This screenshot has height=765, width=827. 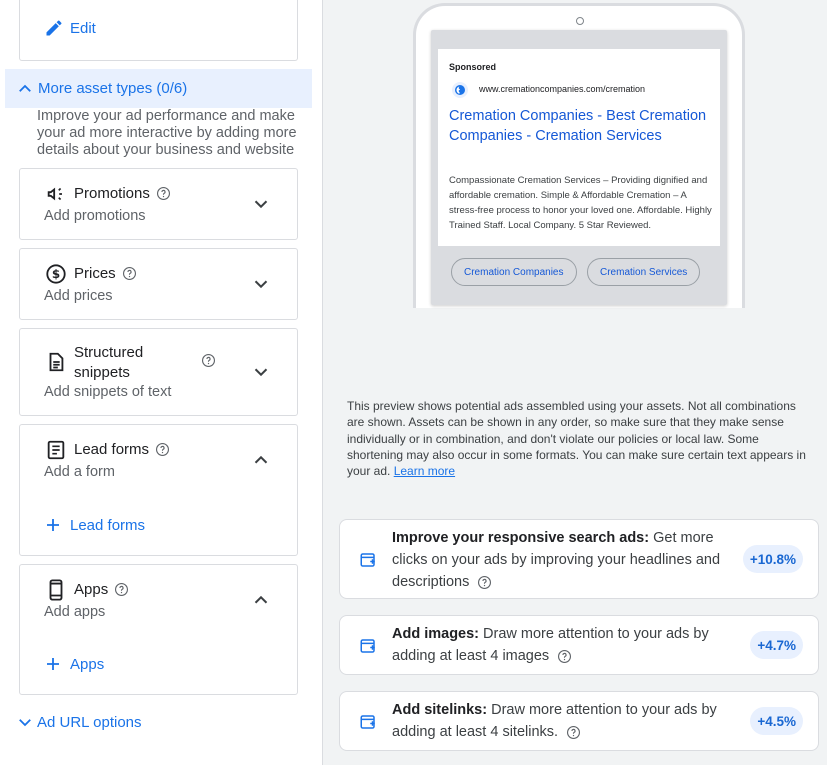 I want to click on form-icon, so click(x=56, y=450).